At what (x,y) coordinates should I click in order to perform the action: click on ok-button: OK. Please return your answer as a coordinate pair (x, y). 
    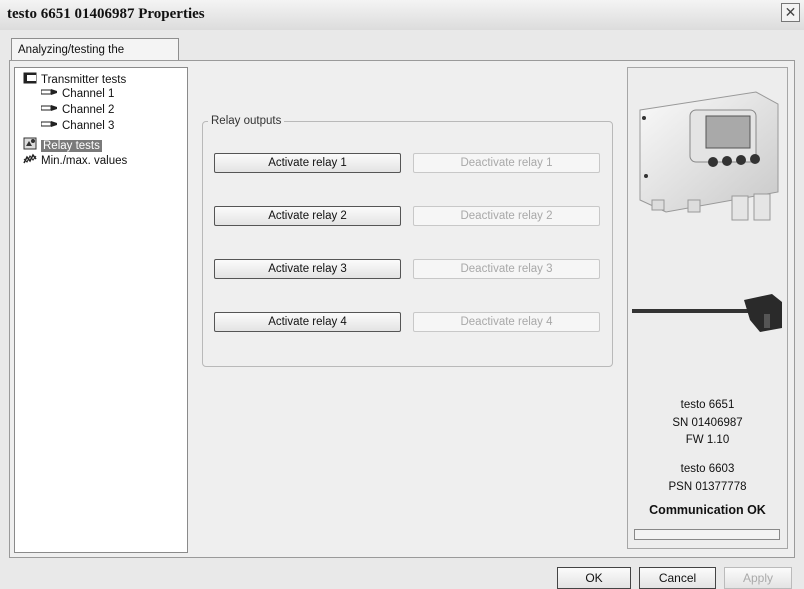
    Looking at the image, I should click on (594, 578).